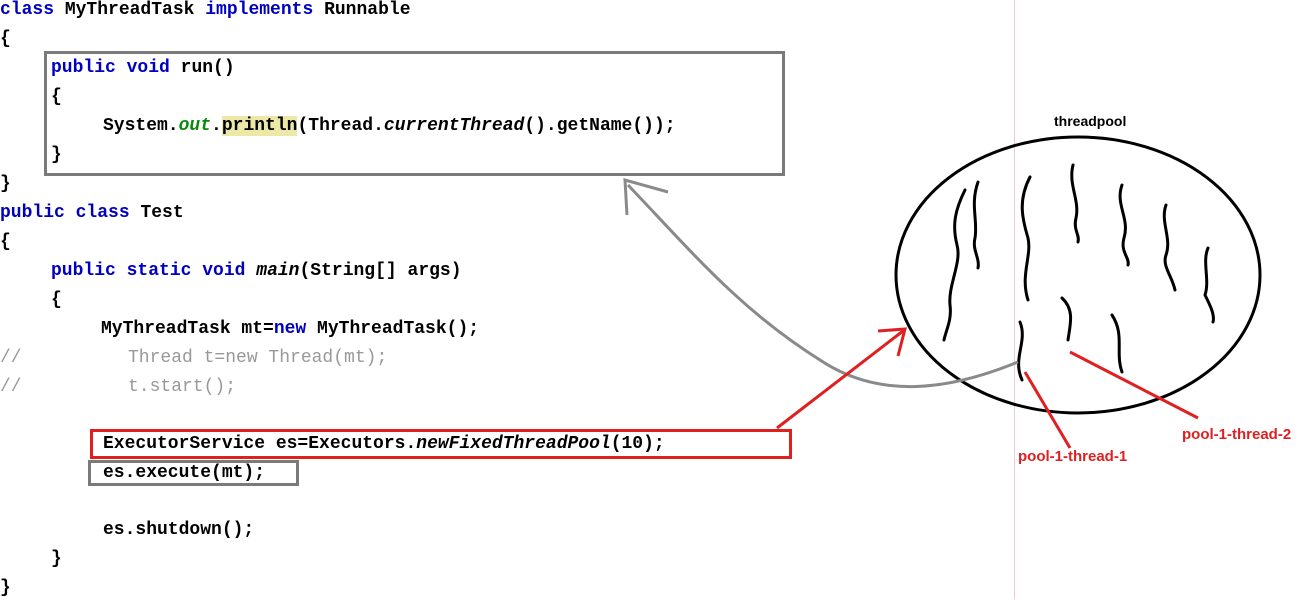 The image size is (1316, 607). What do you see at coordinates (1090, 121) in the screenshot?
I see `threadpool-title: threadpool` at bounding box center [1090, 121].